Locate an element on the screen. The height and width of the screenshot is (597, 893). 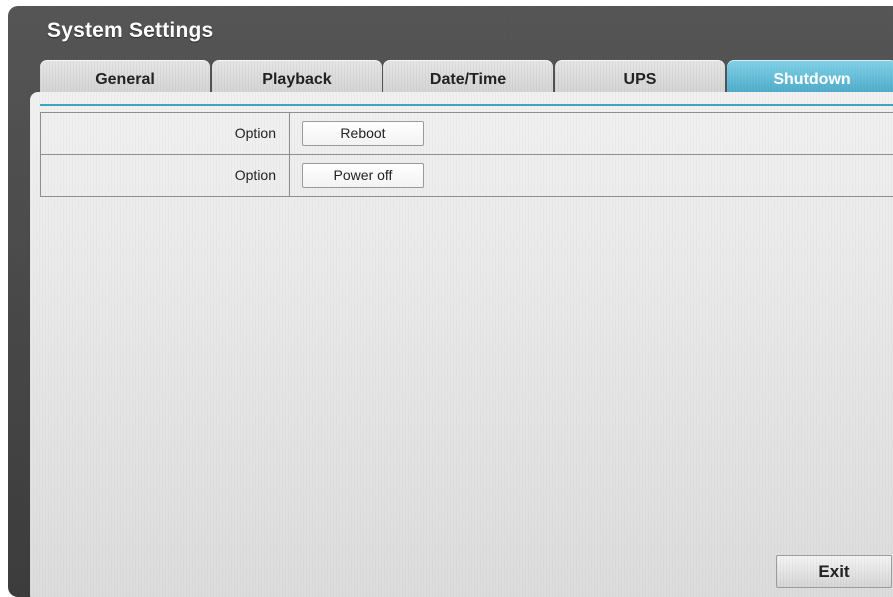
reboot-button: Reboot is located at coordinates (363, 133).